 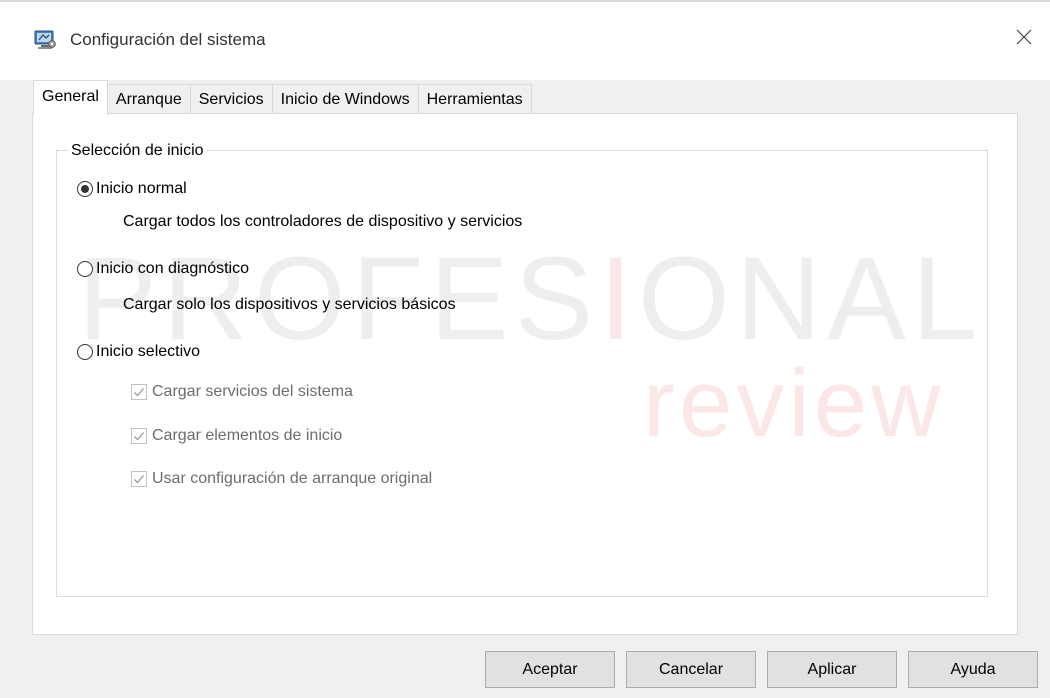 What do you see at coordinates (168, 39) in the screenshot?
I see `window-title: Configuración del sistema` at bounding box center [168, 39].